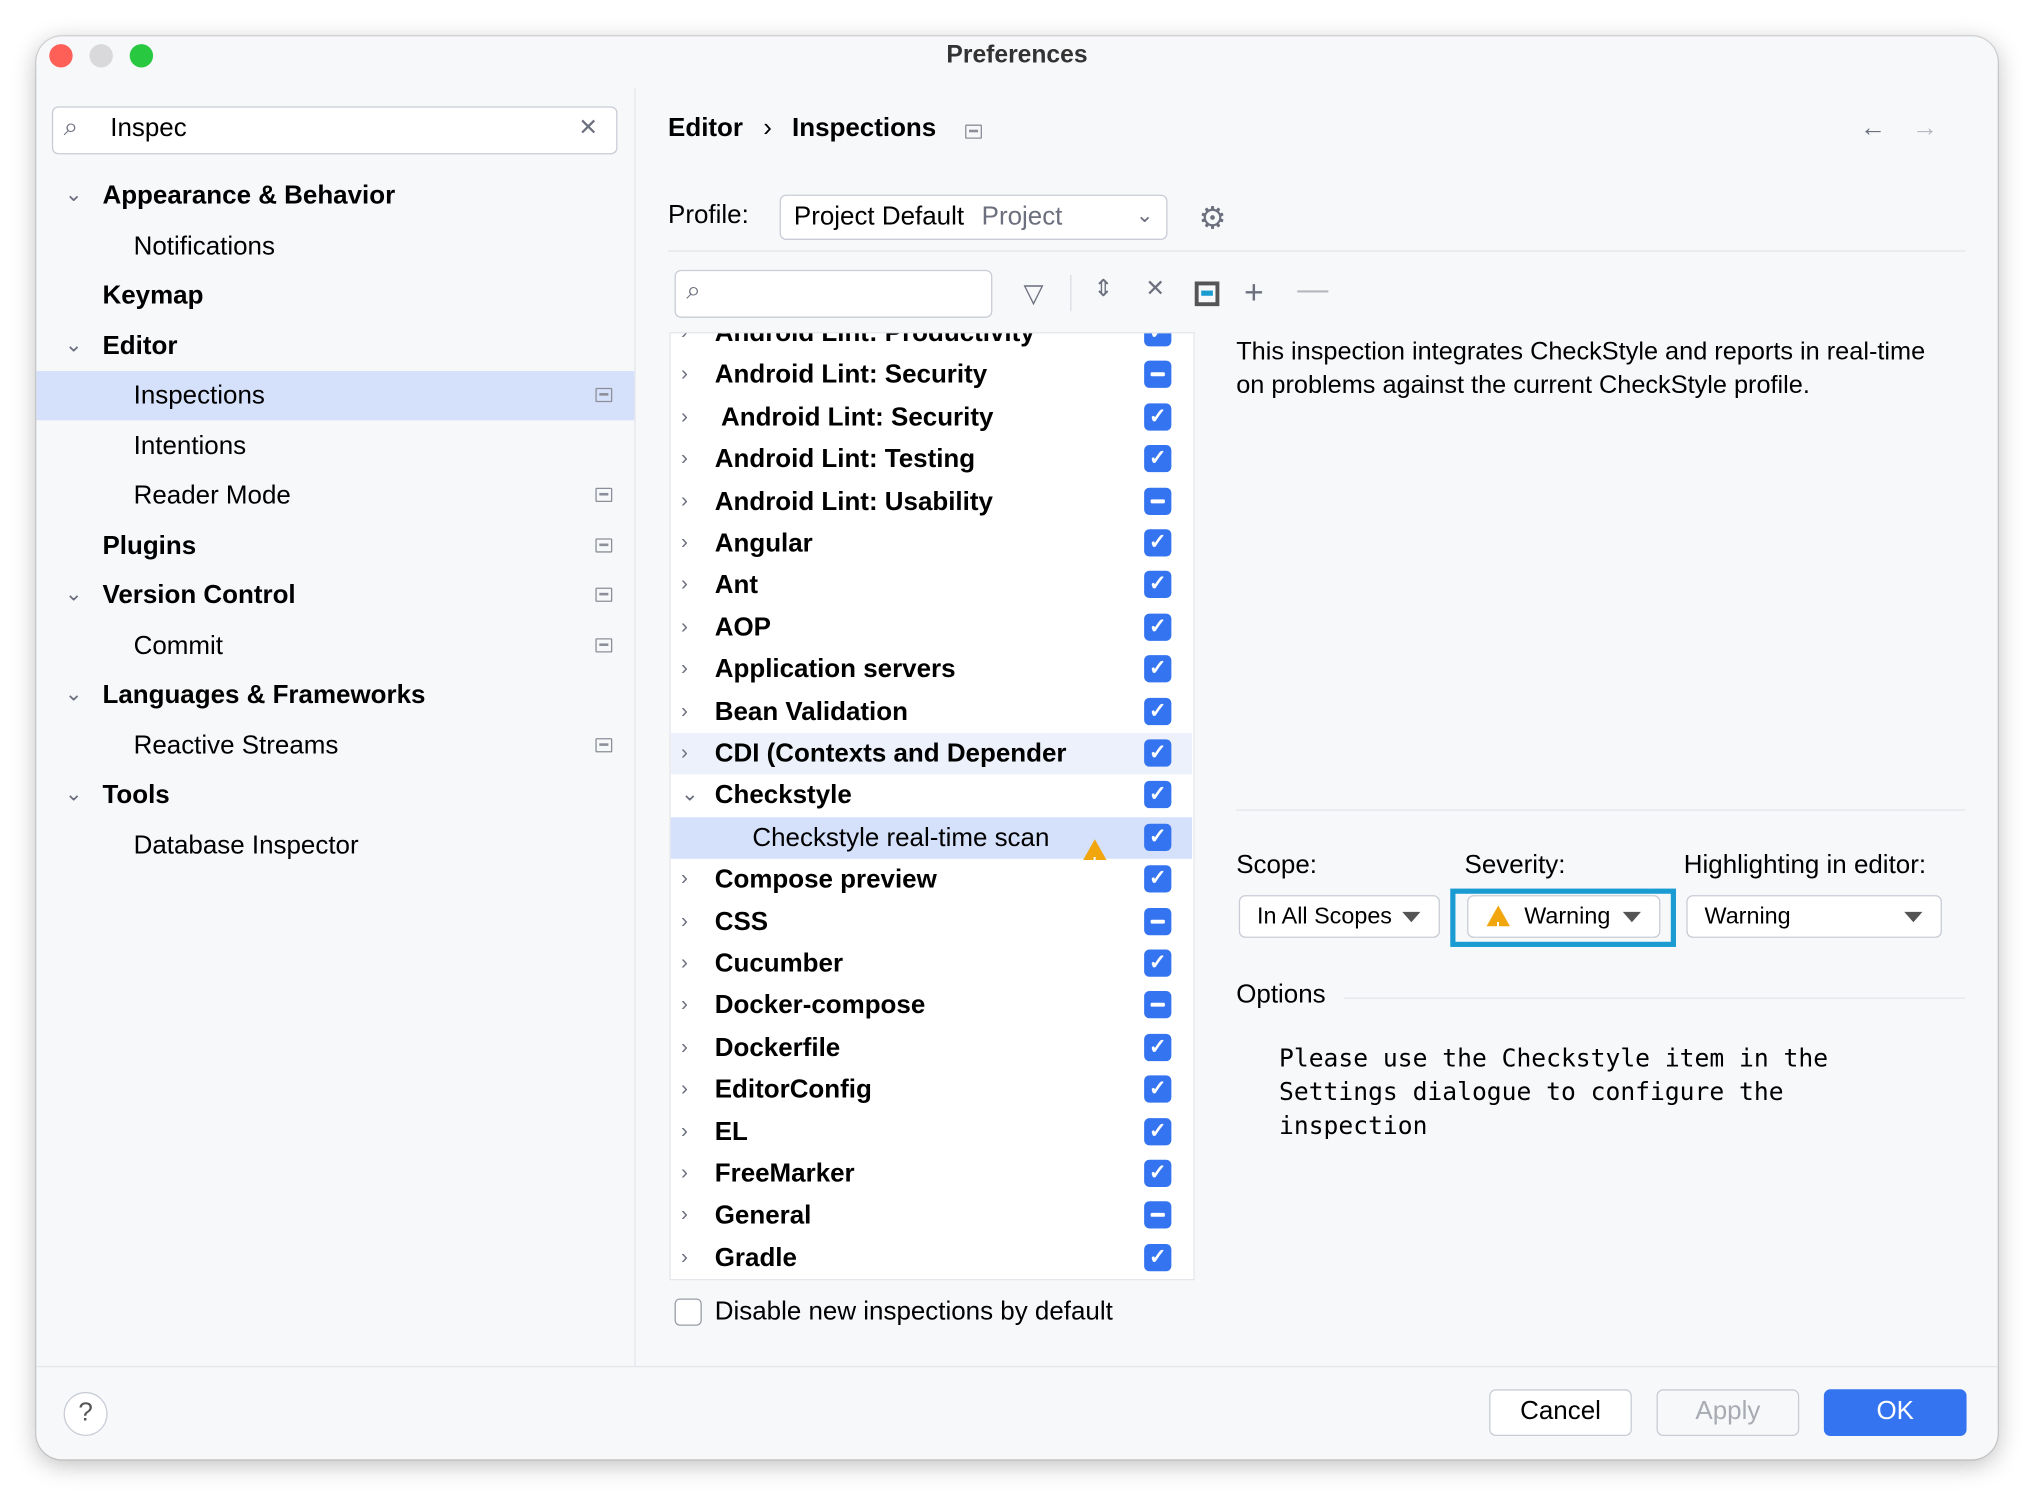  I want to click on severity-dropdown: Warning, so click(1564, 921).